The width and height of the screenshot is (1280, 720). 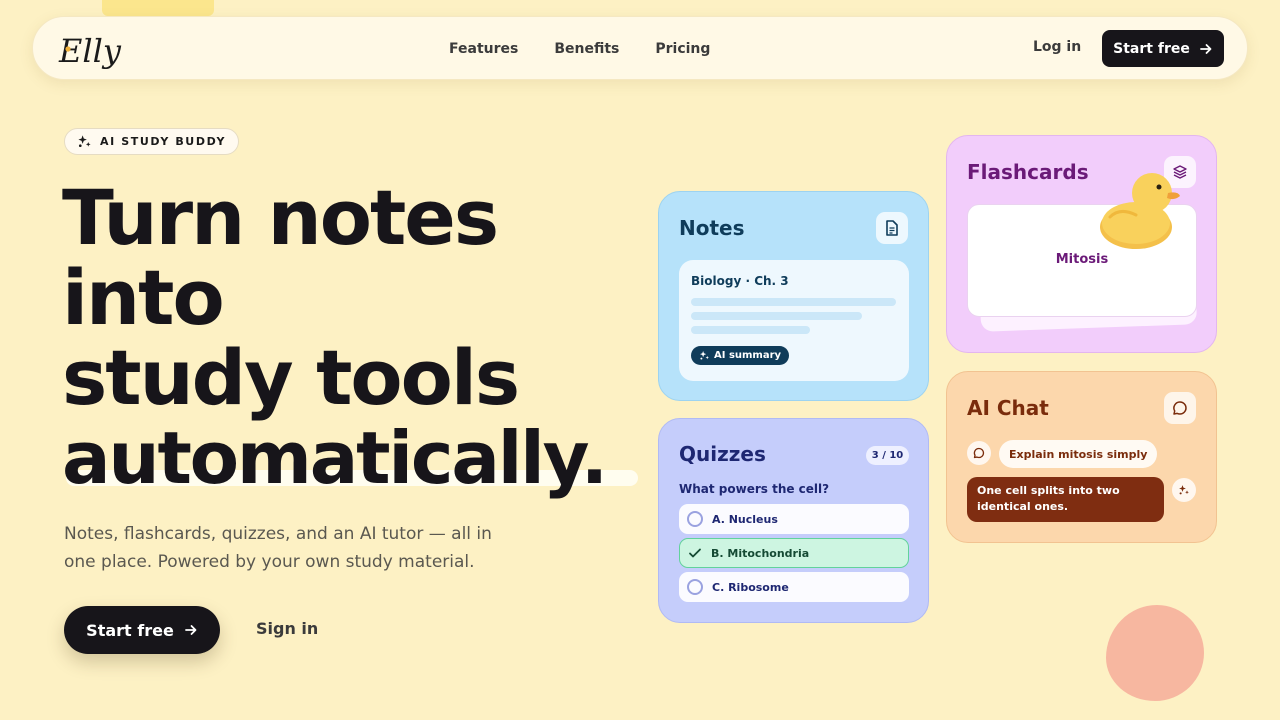 I want to click on elly-logo: Elly, so click(x=92, y=49).